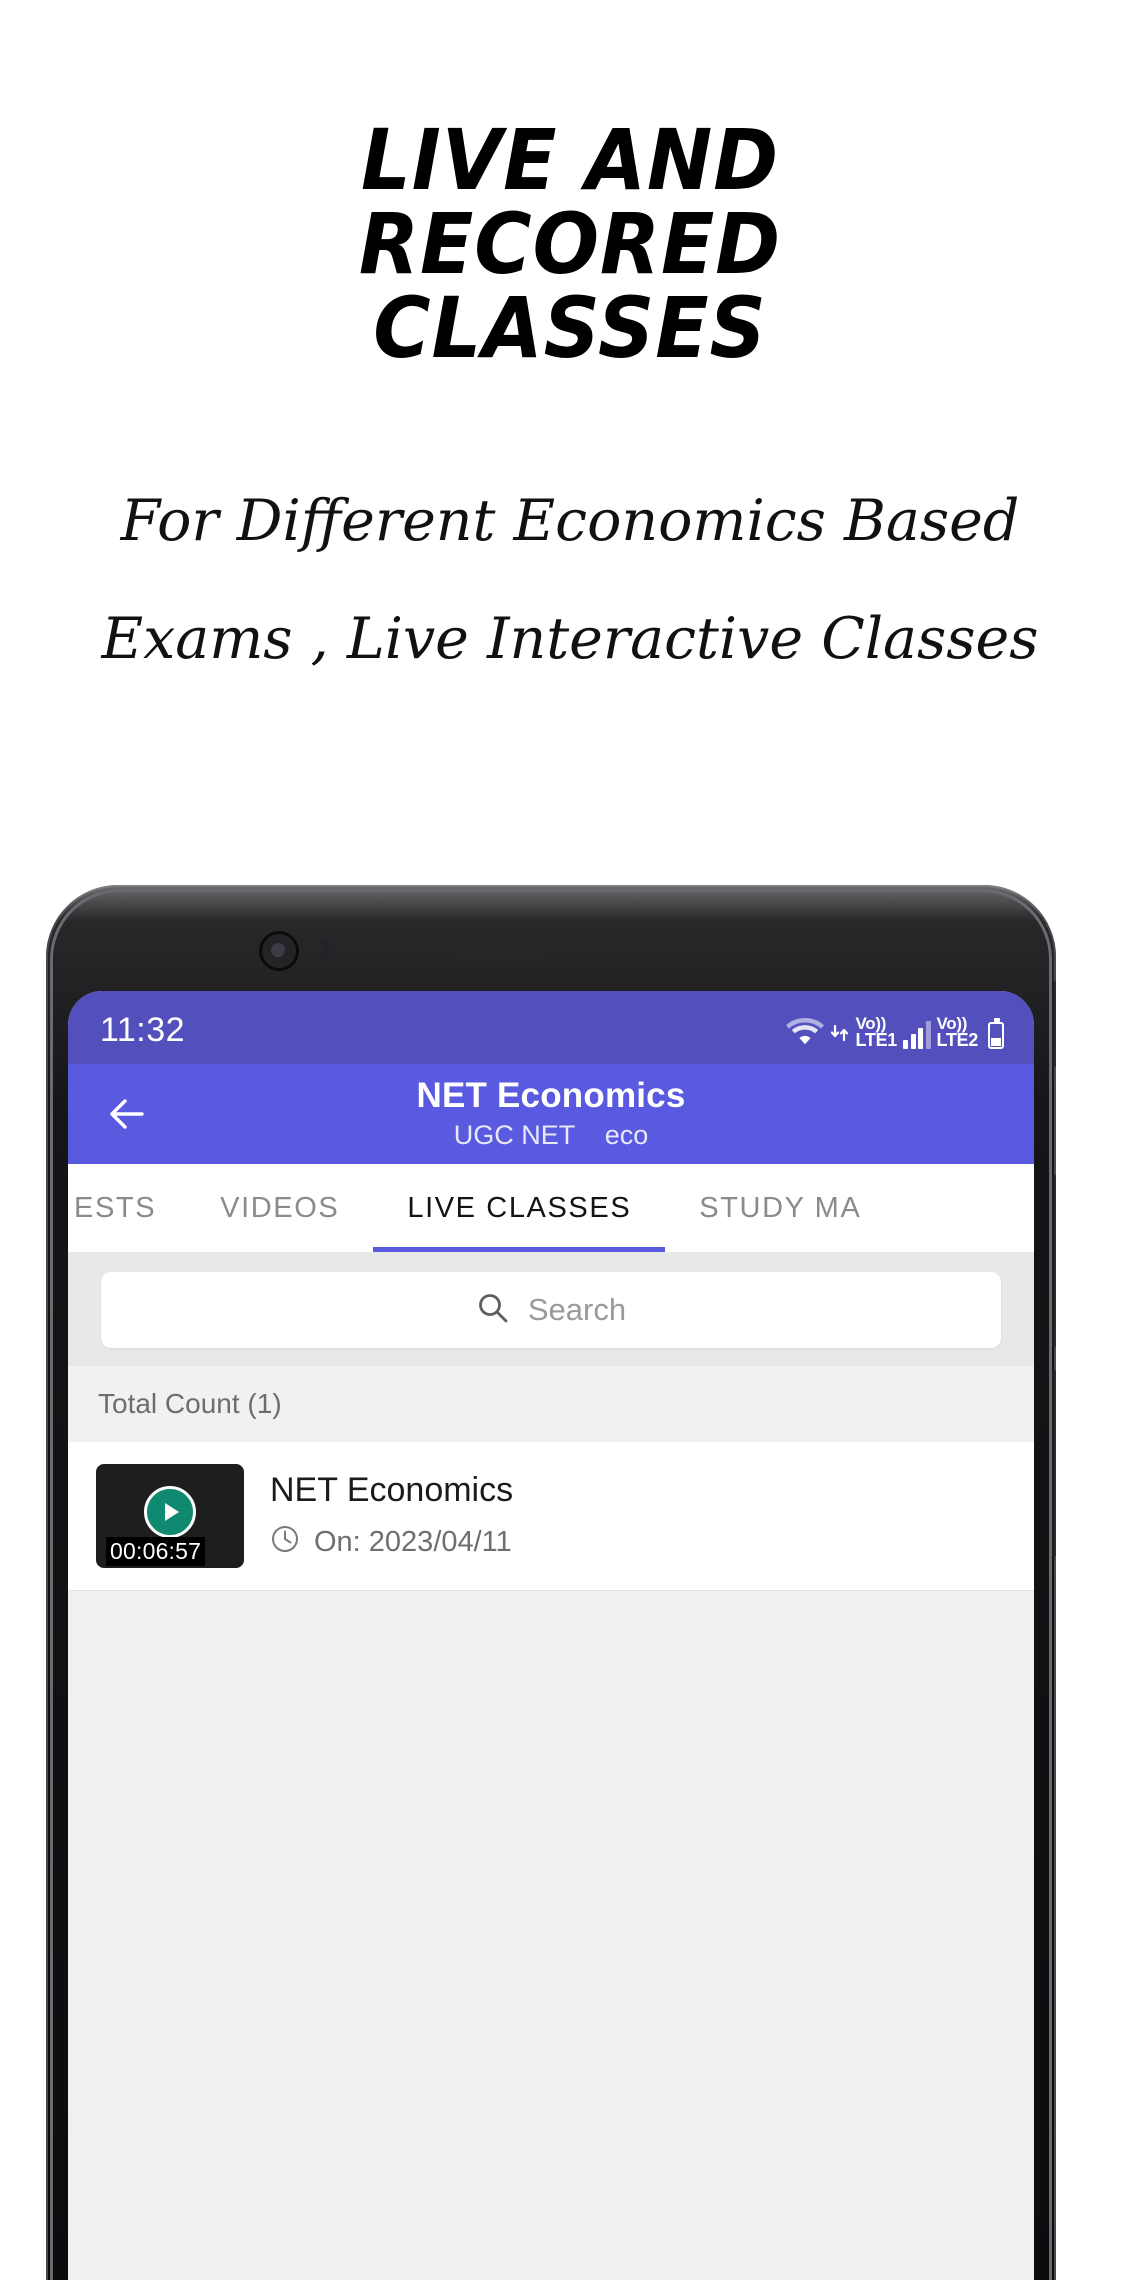  Describe the element at coordinates (996, 1033) in the screenshot. I see `battery-icon` at that location.